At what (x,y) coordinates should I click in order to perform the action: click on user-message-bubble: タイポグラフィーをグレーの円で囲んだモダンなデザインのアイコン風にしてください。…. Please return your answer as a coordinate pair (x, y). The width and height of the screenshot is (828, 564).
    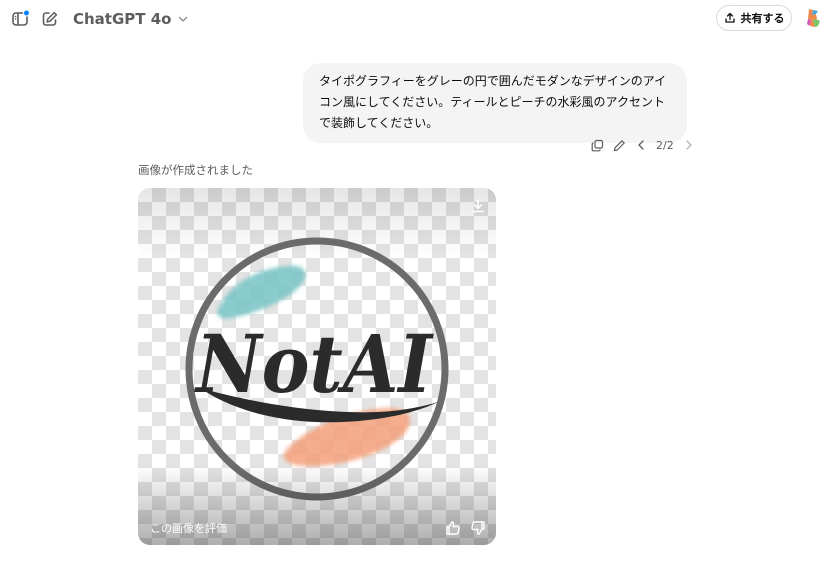
    Looking at the image, I should click on (495, 103).